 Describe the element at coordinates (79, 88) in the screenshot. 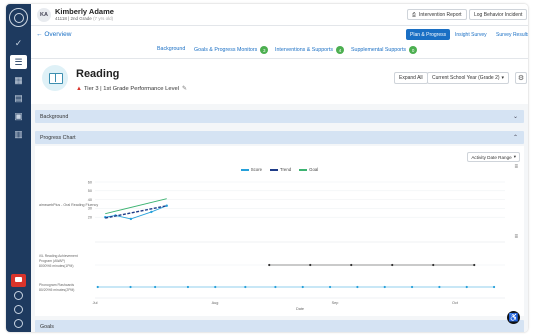

I see `warning-icon: ▲` at that location.